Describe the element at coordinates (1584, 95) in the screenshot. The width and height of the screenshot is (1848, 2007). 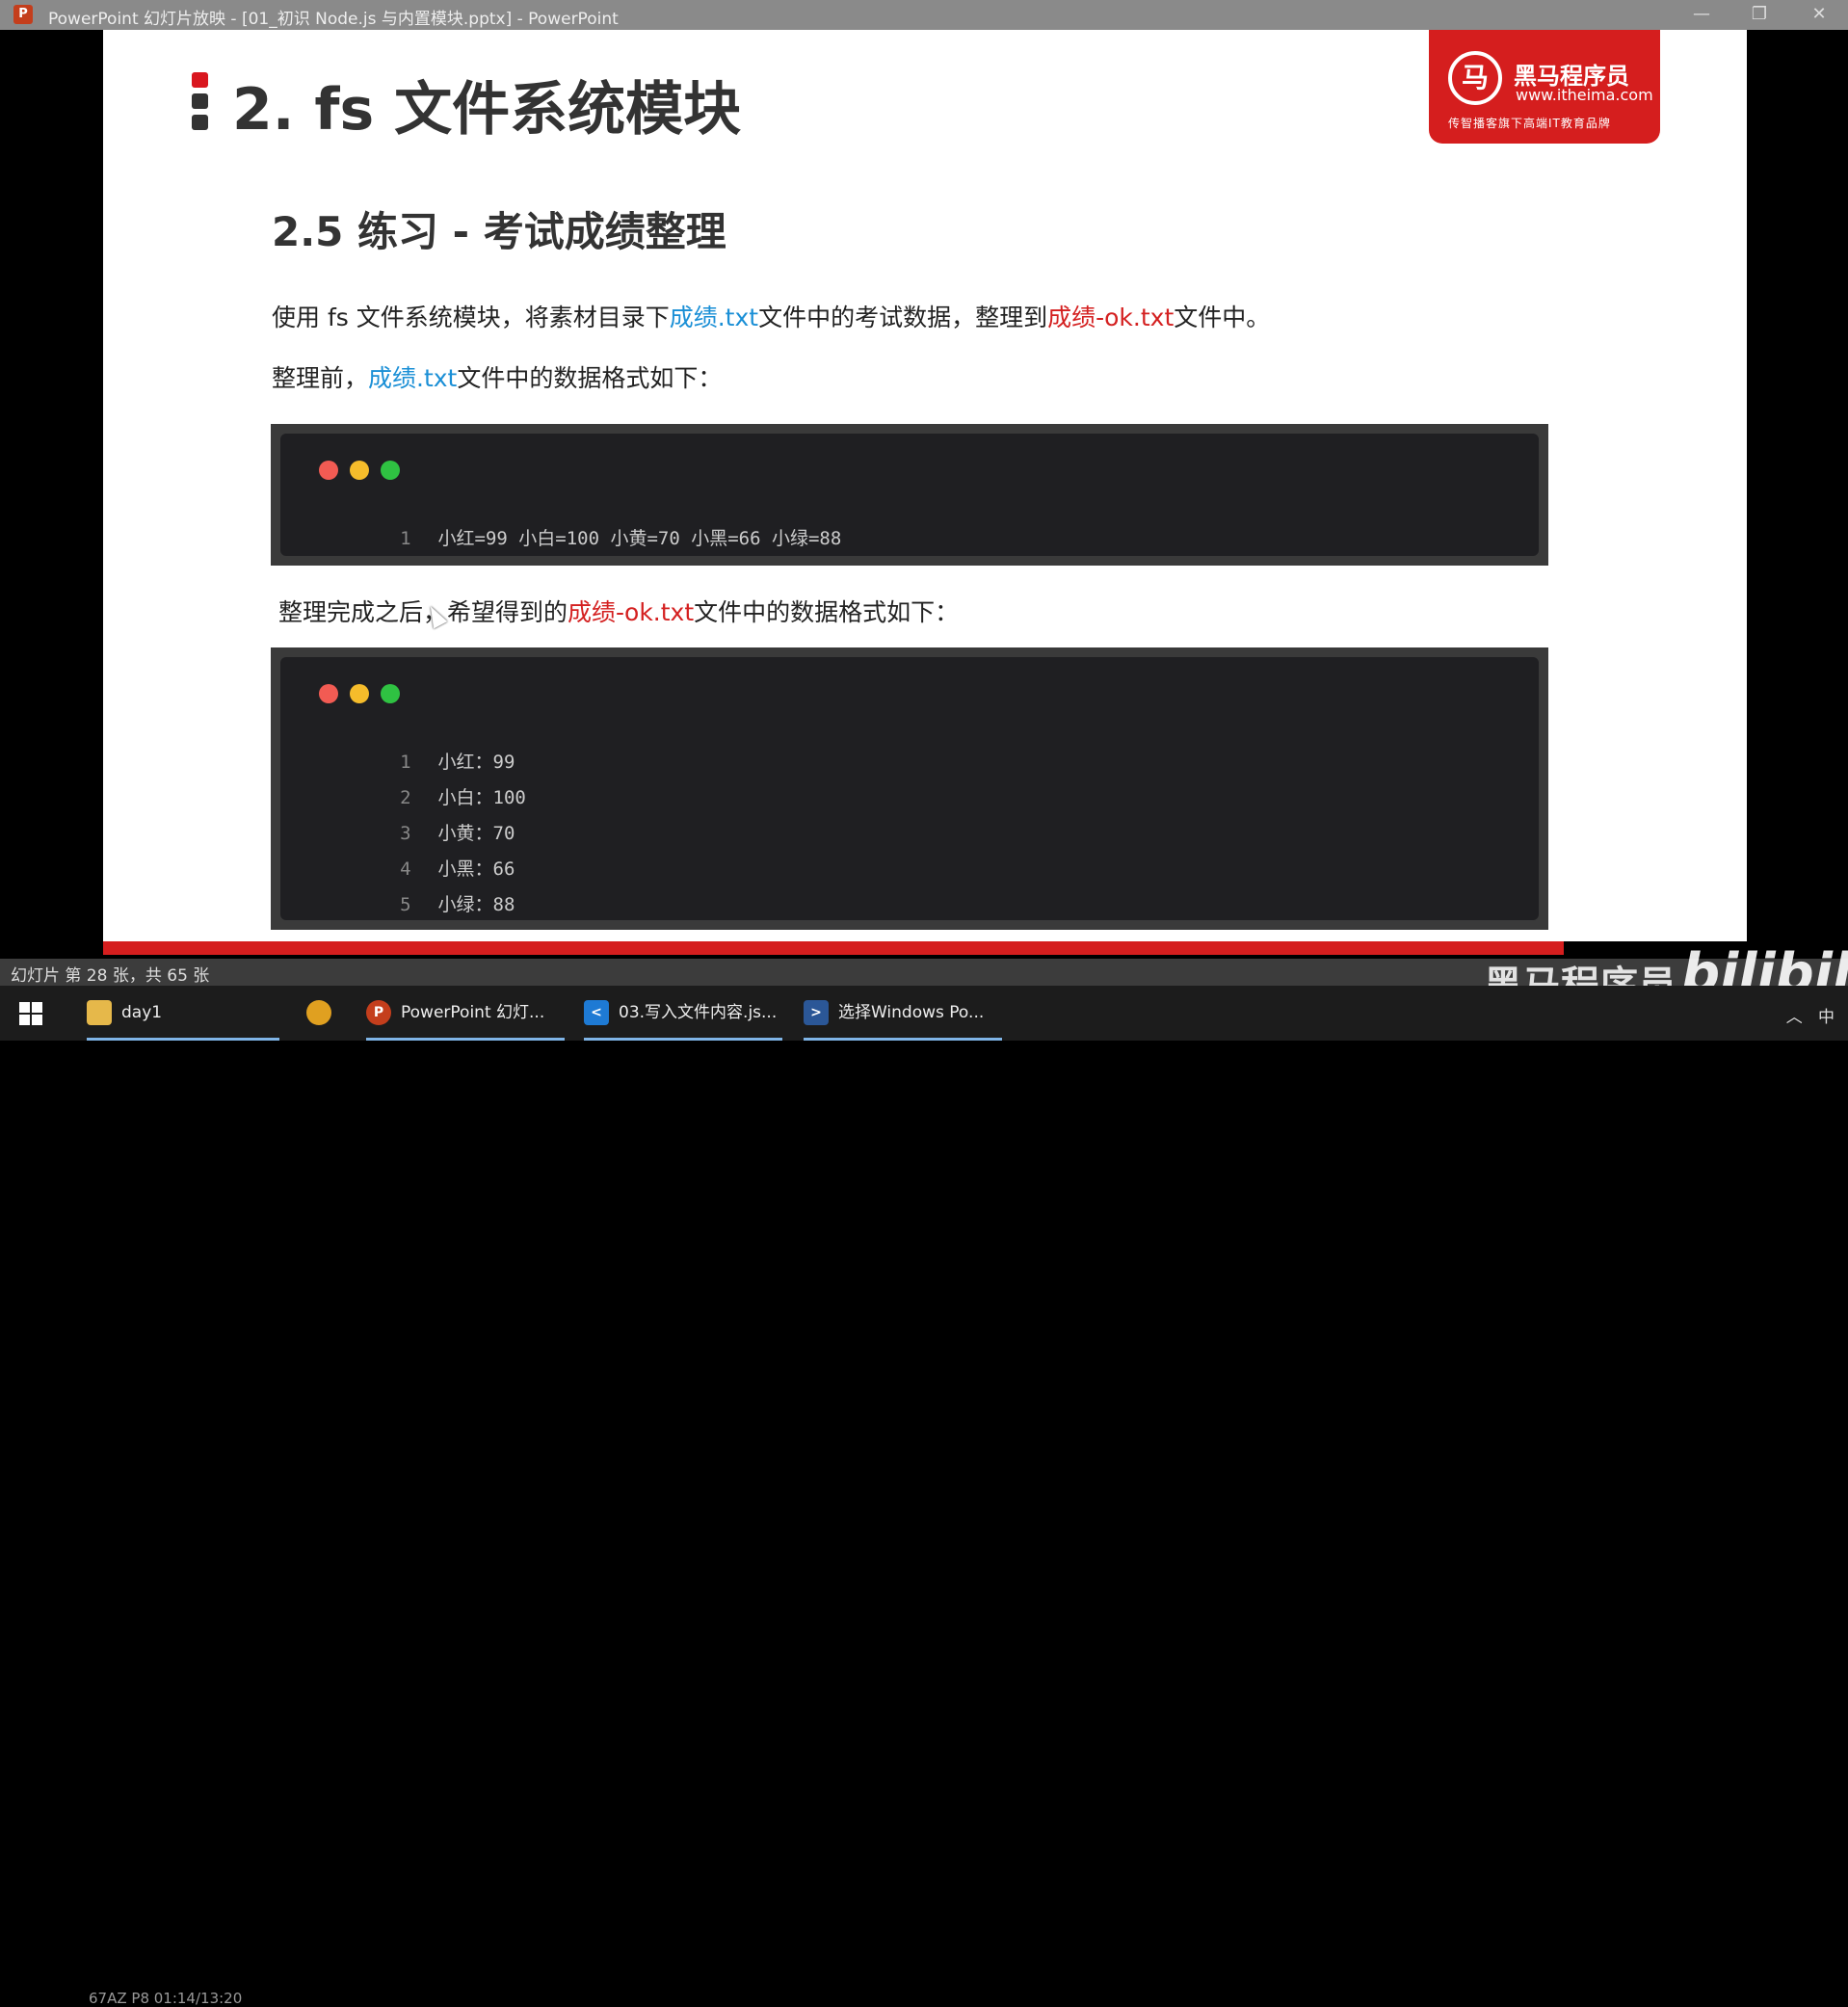
I see `logo-url: www.itheima.com` at that location.